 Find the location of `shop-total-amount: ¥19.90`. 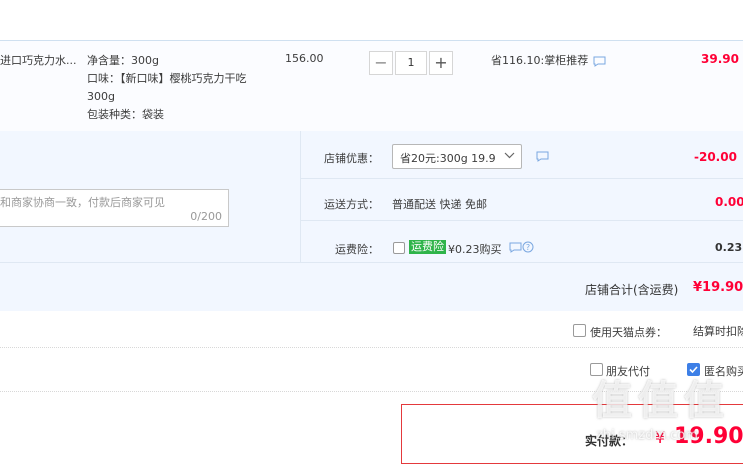

shop-total-amount: ¥19.90 is located at coordinates (718, 287).